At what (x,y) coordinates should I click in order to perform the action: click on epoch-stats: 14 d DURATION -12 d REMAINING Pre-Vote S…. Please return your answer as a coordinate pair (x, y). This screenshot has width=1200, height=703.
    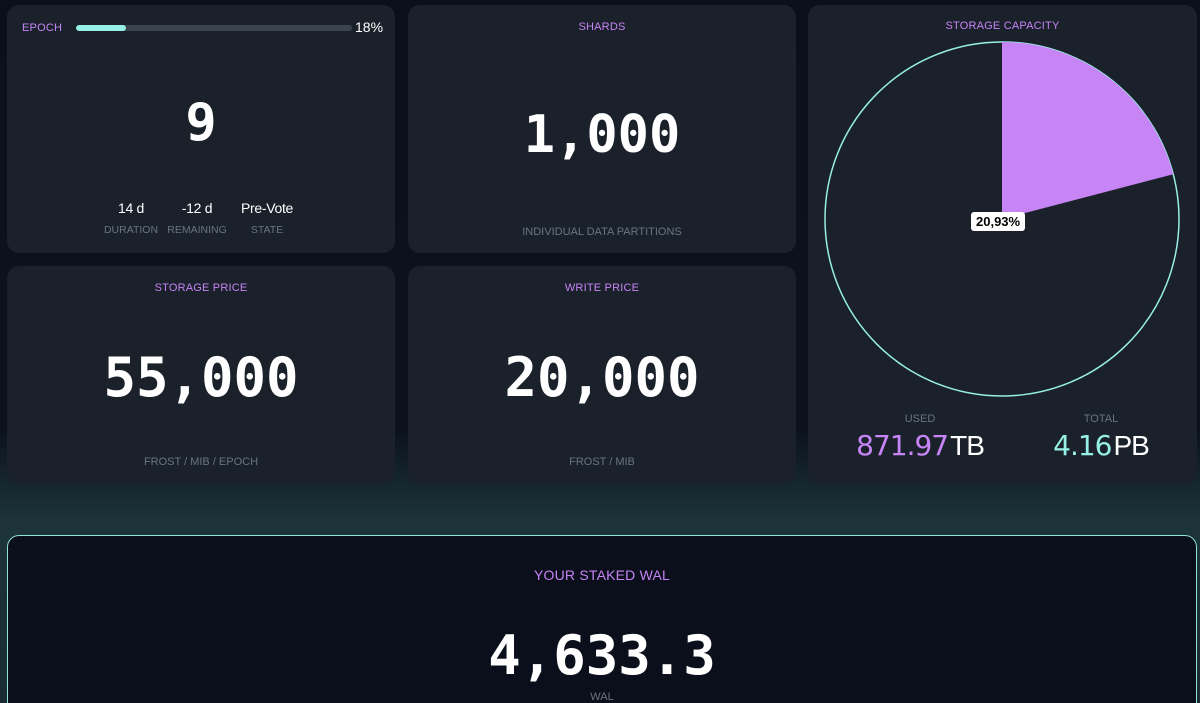
    Looking at the image, I should click on (201, 218).